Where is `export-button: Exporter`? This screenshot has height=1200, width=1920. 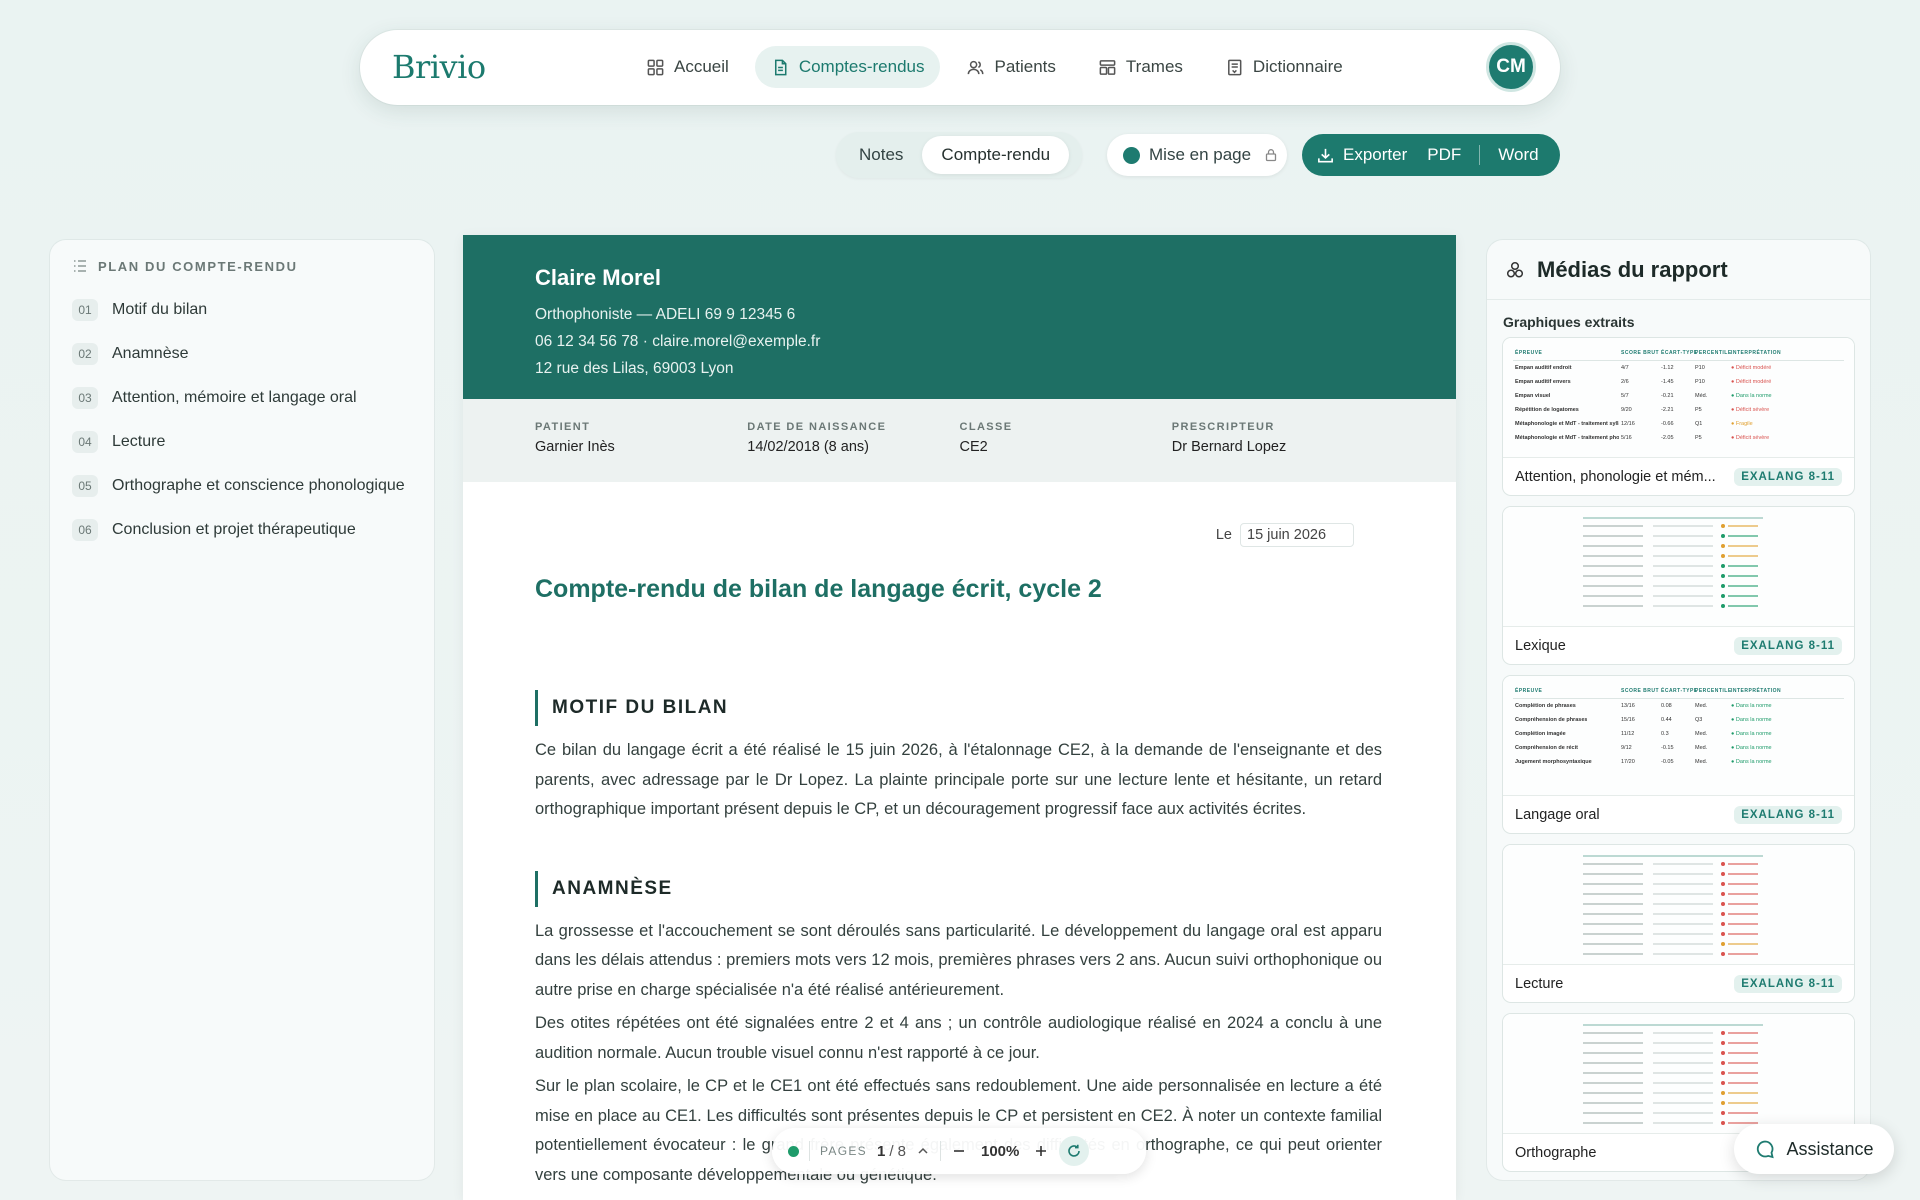 export-button: Exporter is located at coordinates (1361, 155).